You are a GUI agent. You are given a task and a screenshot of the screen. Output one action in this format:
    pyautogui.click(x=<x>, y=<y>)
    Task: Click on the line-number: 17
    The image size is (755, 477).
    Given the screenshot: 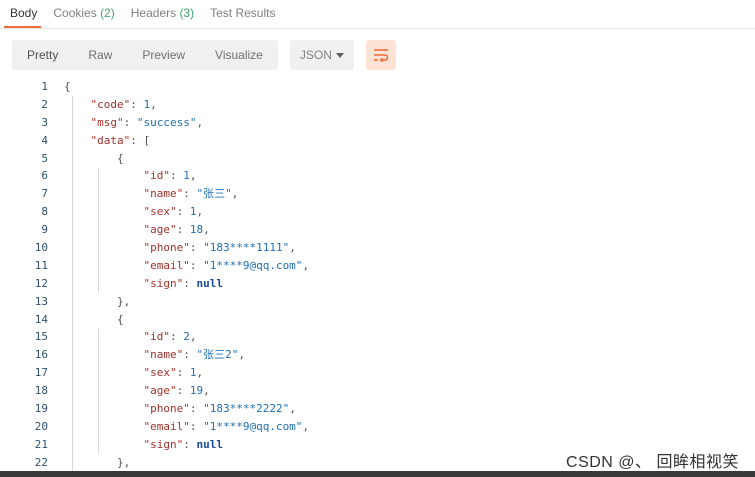 What is the action you would take?
    pyautogui.click(x=41, y=373)
    